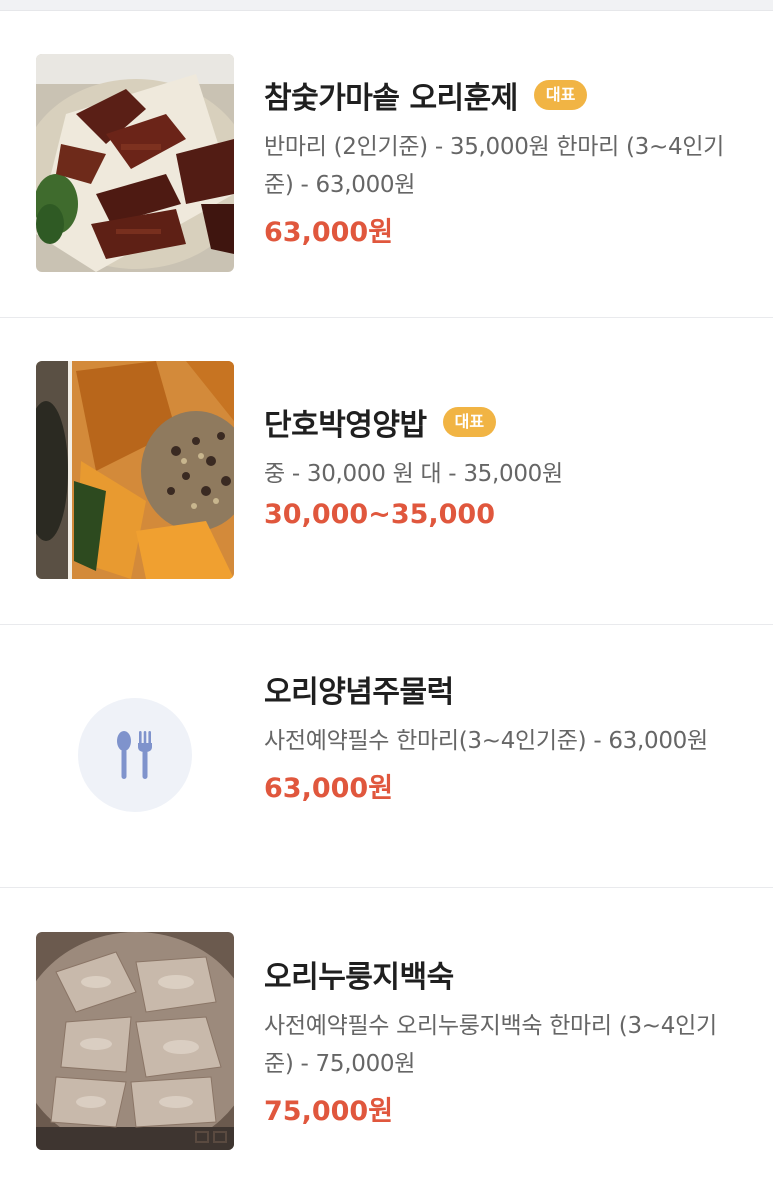 The height and width of the screenshot is (1186, 773). What do you see at coordinates (413, 474) in the screenshot?
I see `menu-item-description: 중 - 30,000 원 대 - 35,000원` at bounding box center [413, 474].